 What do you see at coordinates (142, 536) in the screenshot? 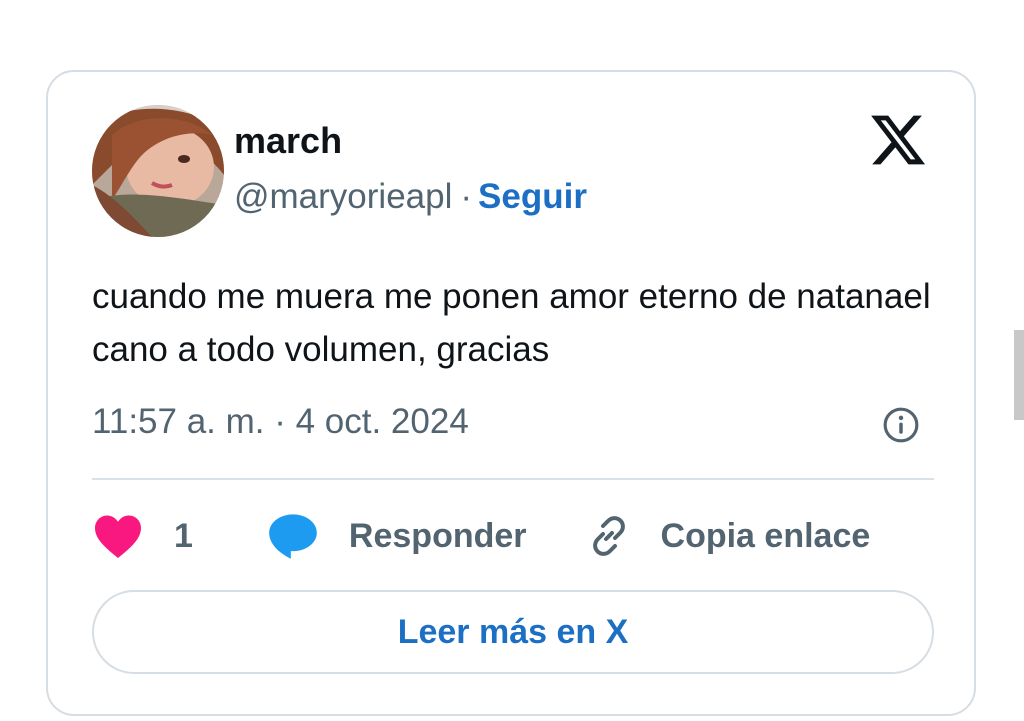
I see `like-button: 1` at bounding box center [142, 536].